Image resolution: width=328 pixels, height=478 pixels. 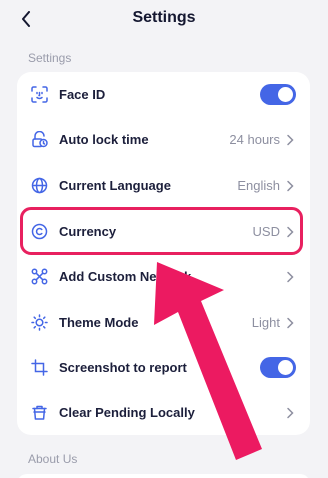 I want to click on settings-row-label: Add Custom Network, so click(x=125, y=276).